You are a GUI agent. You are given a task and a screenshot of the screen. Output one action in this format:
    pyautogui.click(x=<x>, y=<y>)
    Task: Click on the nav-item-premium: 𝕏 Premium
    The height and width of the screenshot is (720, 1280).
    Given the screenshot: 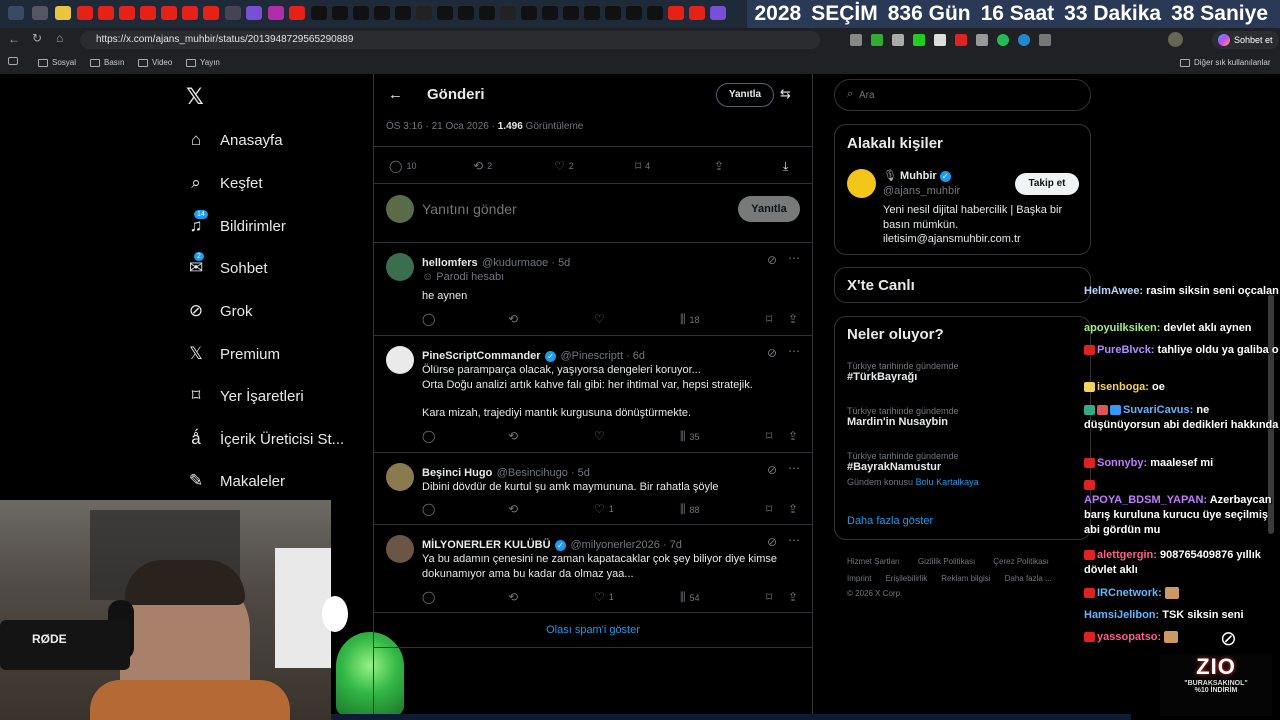 What is the action you would take?
    pyautogui.click(x=233, y=354)
    